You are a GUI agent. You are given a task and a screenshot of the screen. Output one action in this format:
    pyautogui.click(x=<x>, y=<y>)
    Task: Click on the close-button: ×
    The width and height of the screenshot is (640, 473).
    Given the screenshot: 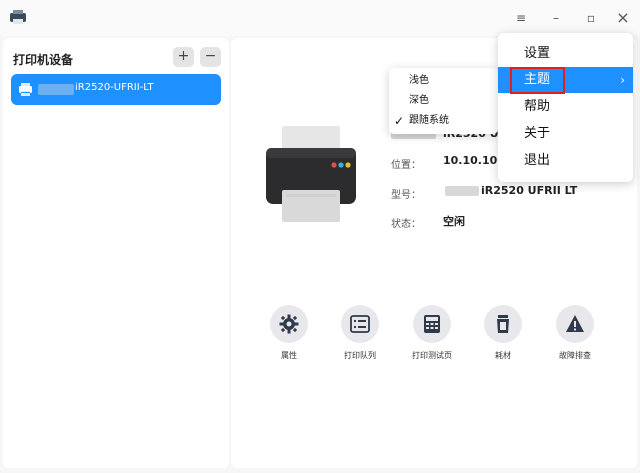 What is the action you would take?
    pyautogui.click(x=623, y=18)
    